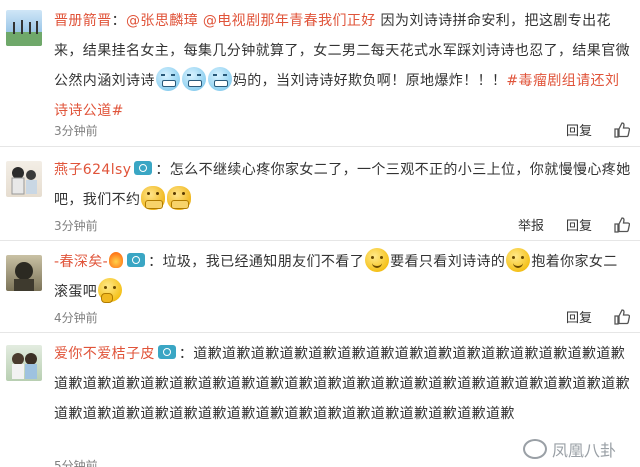  What do you see at coordinates (162, 21) in the screenshot?
I see `mention-link: @张思麟璋` at bounding box center [162, 21].